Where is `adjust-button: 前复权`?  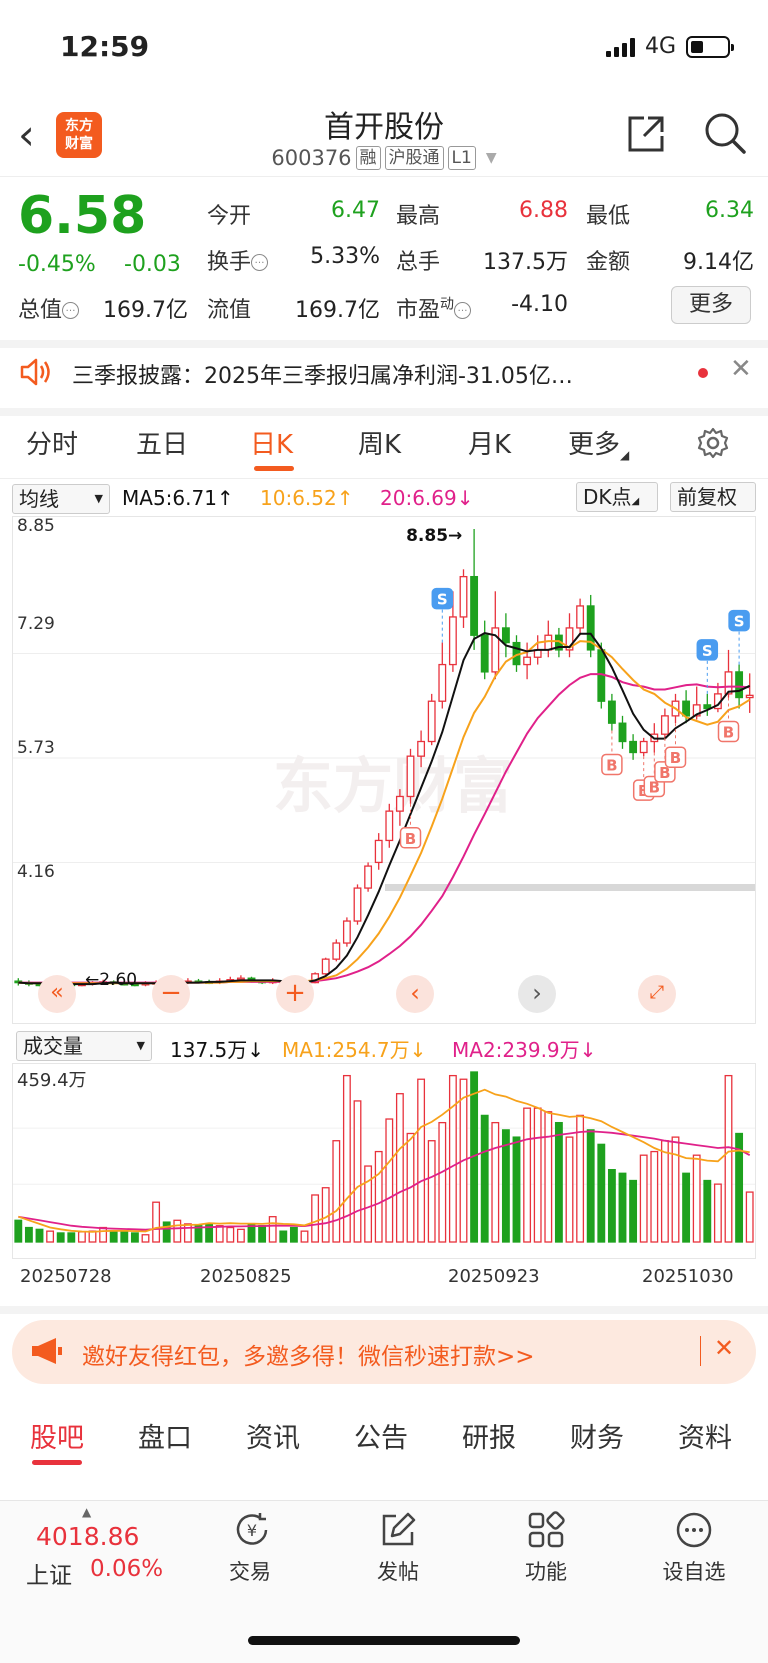 adjust-button: 前复权 is located at coordinates (713, 497).